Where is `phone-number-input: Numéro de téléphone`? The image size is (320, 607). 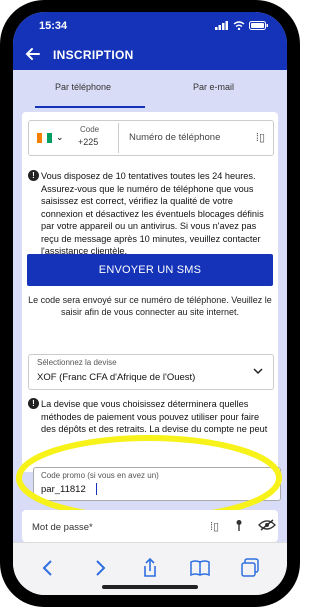 phone-number-input: Numéro de téléphone is located at coordinates (174, 137).